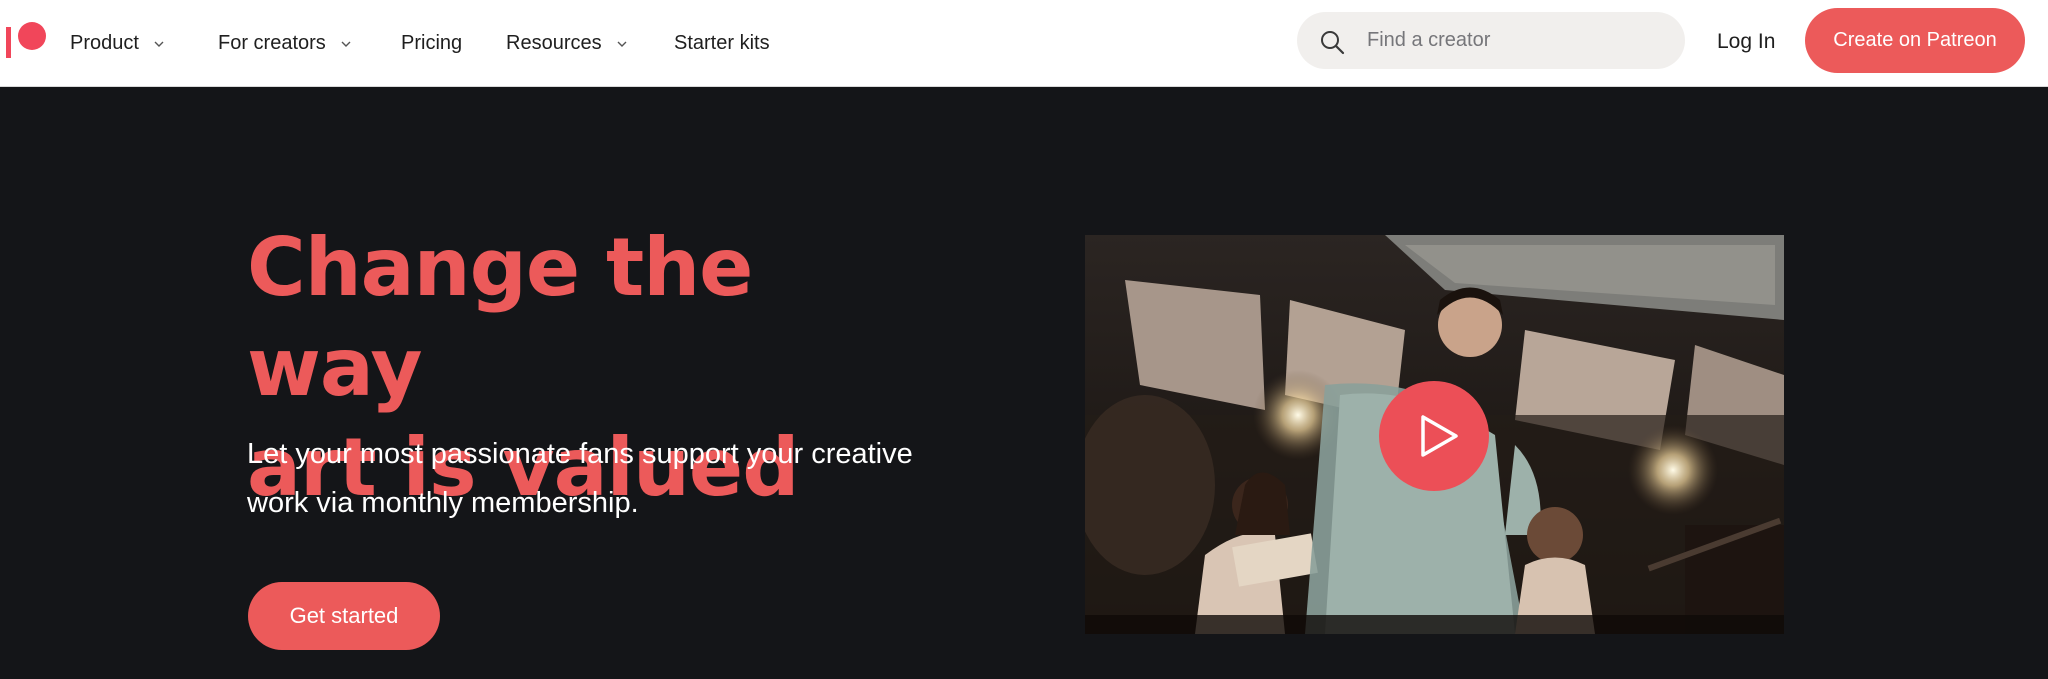 The width and height of the screenshot is (2048, 679). I want to click on nav-item-label: Pricing, so click(432, 43).